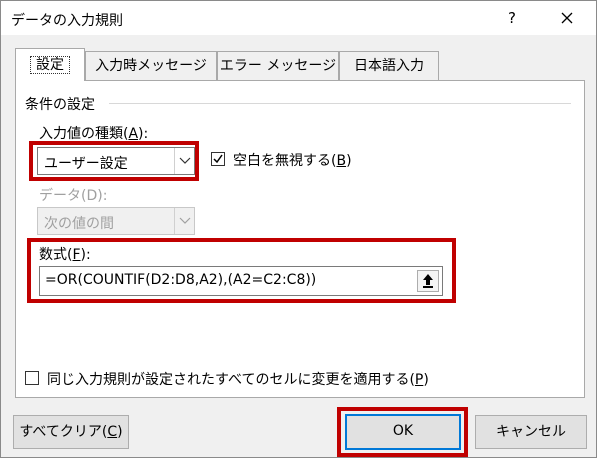 The width and height of the screenshot is (597, 458). What do you see at coordinates (402, 432) in the screenshot?
I see `ok-highlight-box` at bounding box center [402, 432].